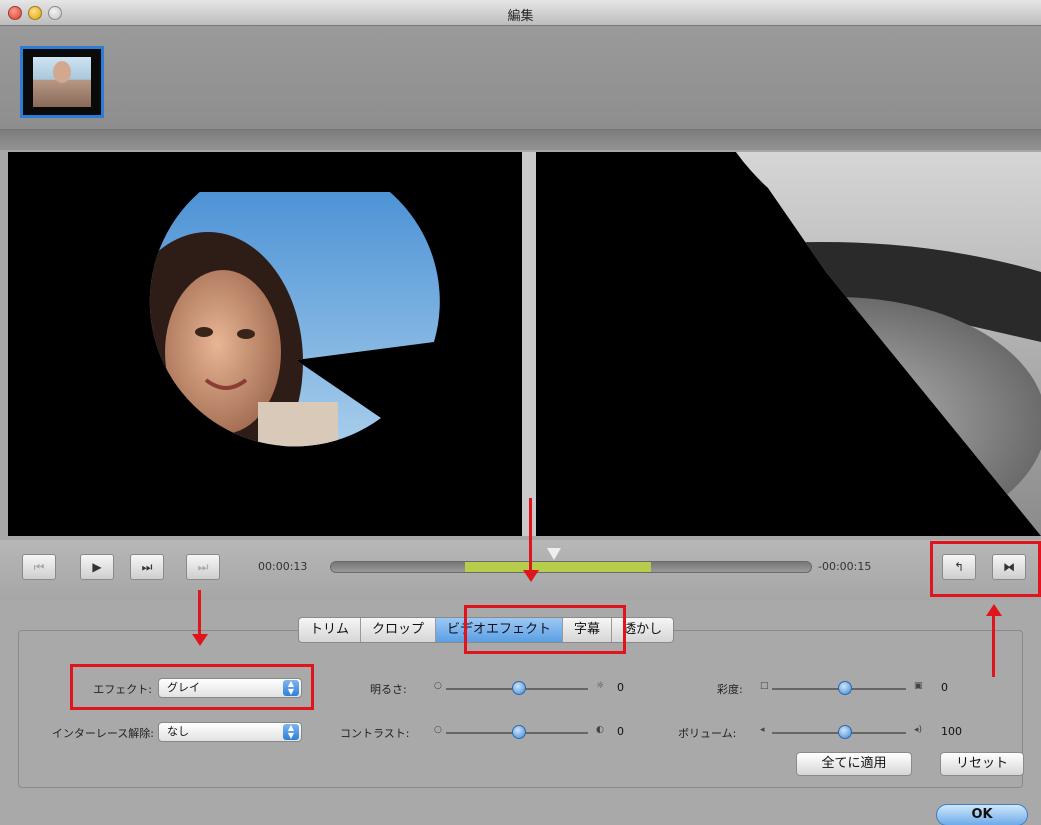 The width and height of the screenshot is (1041, 825). Describe the element at coordinates (519, 732) in the screenshot. I see `contrast-knob` at that location.